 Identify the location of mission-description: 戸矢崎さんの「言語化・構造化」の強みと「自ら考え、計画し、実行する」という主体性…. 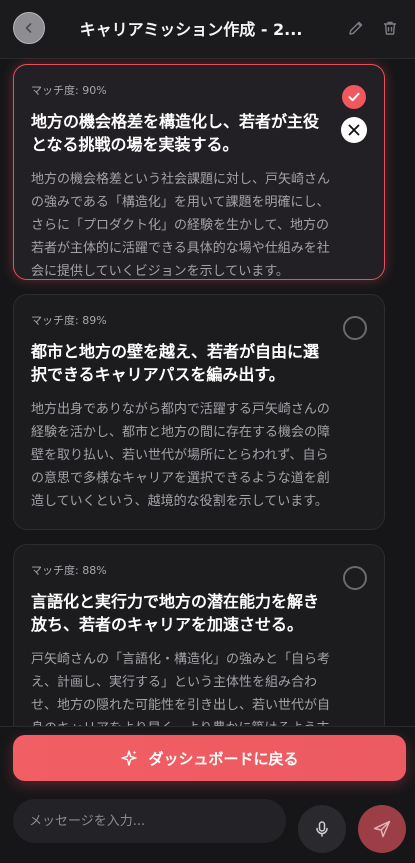
(181, 689).